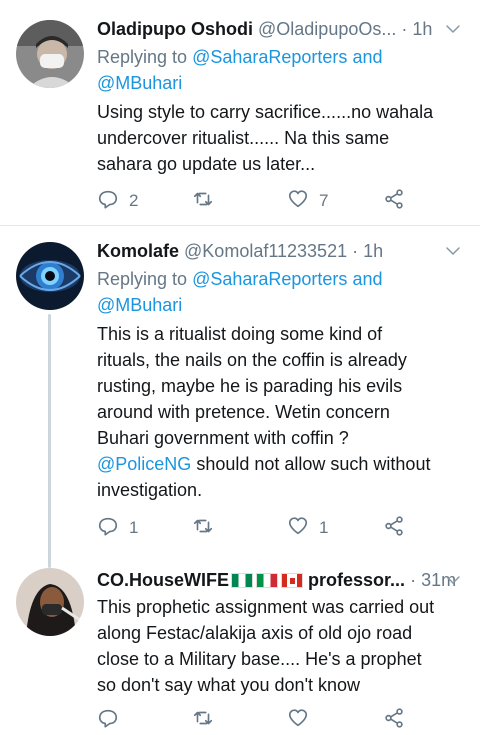 The width and height of the screenshot is (480, 735). I want to click on text-line: around with pretence. Wetin concern, so click(243, 412).